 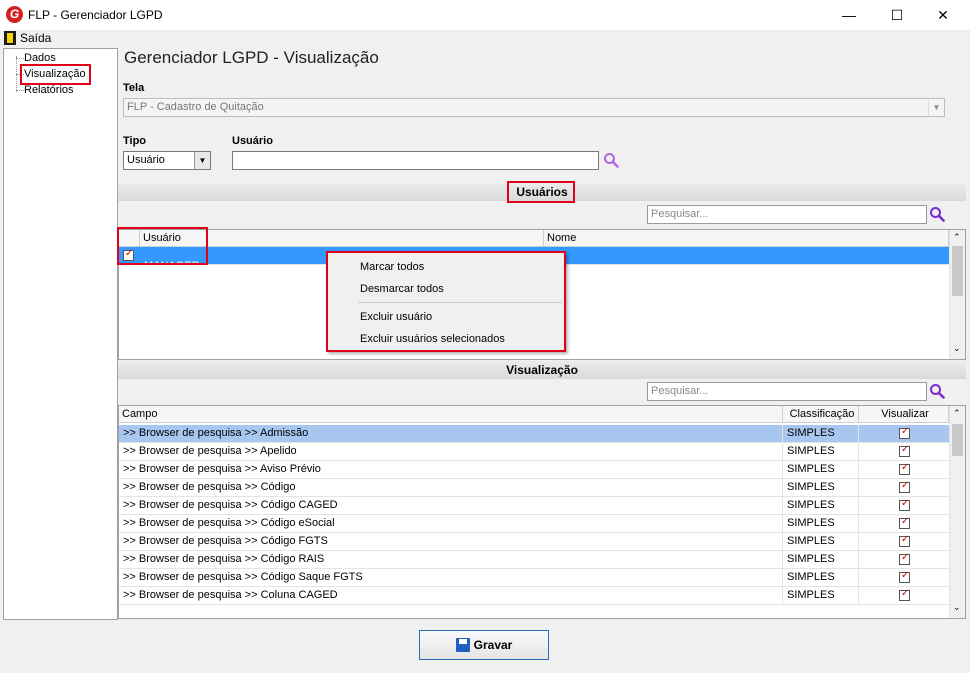 What do you see at coordinates (897, 15) in the screenshot?
I see `maximize-button: ☐` at bounding box center [897, 15].